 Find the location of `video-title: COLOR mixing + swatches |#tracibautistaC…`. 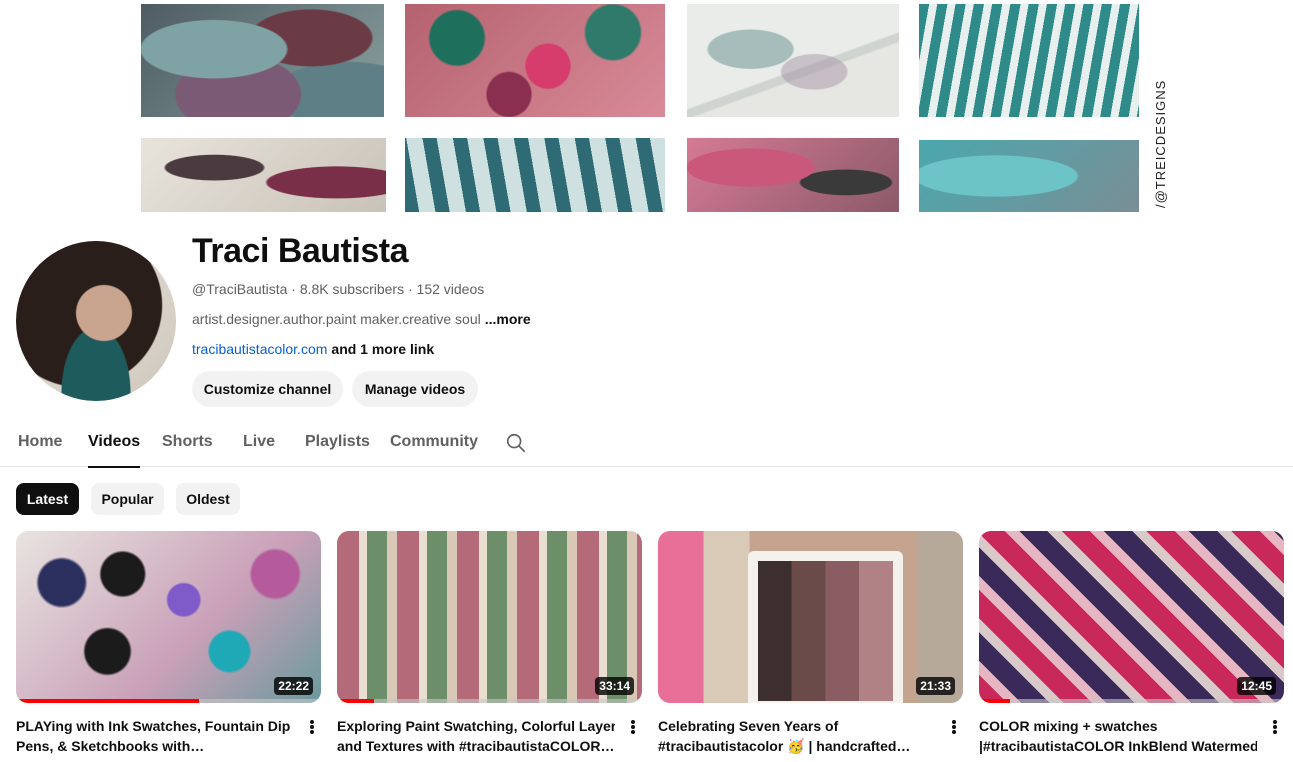

video-title: COLOR mixing + swatches |#tracibautistaC… is located at coordinates (1118, 736).